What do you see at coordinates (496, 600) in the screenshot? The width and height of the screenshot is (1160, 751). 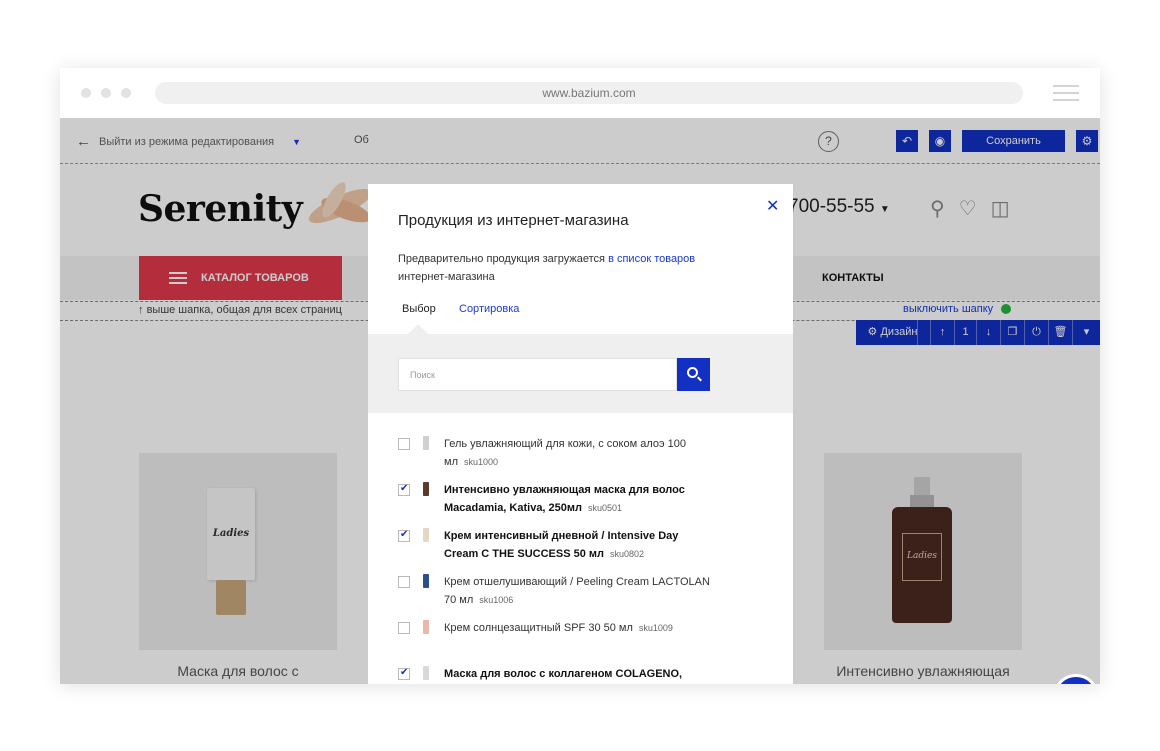 I see `item-sku: sku1006` at bounding box center [496, 600].